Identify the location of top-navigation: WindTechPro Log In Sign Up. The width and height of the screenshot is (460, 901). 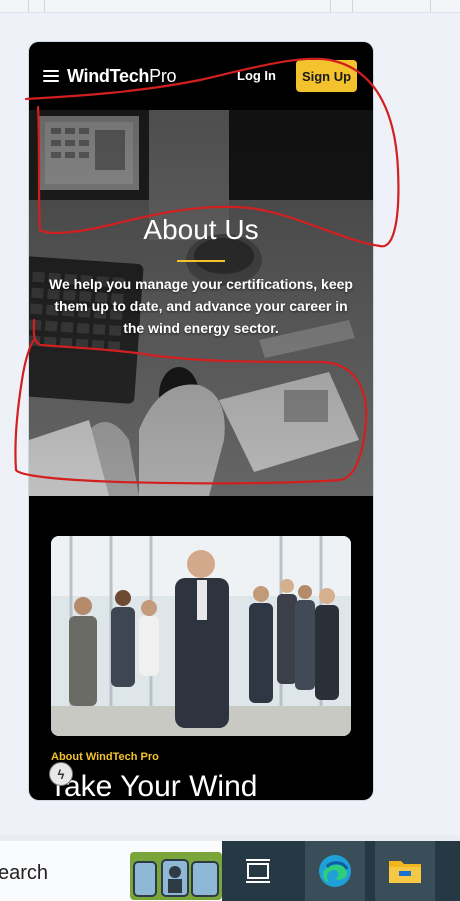
(201, 76).